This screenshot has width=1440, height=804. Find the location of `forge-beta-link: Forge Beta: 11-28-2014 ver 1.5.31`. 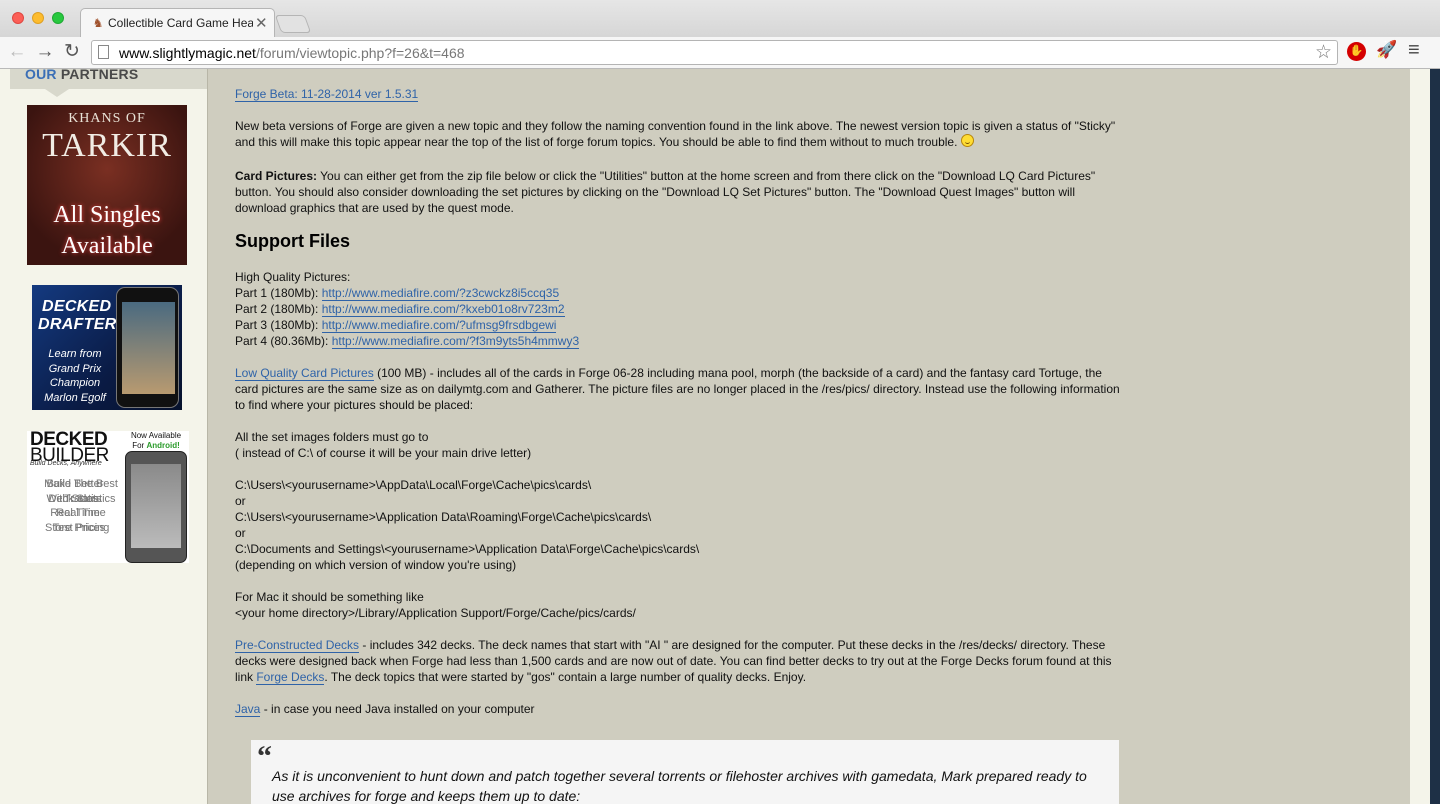

forge-beta-link: Forge Beta: 11-28-2014 ver 1.5.31 is located at coordinates (327, 94).